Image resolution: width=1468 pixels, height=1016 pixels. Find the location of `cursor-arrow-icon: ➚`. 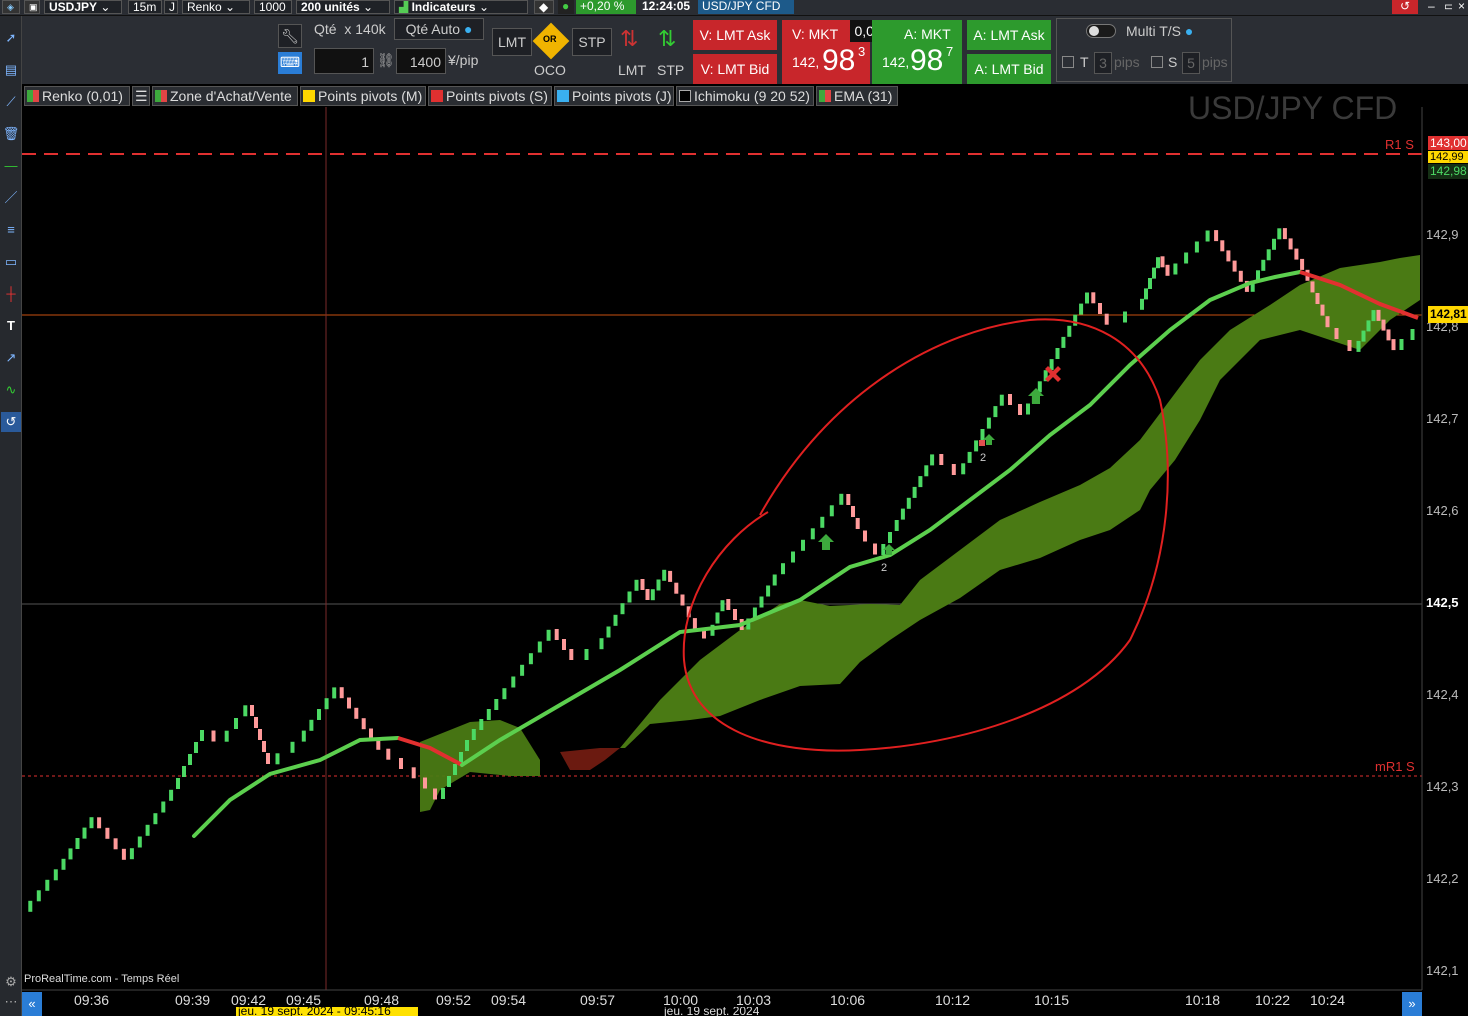

cursor-arrow-icon: ➚ is located at coordinates (11, 38).